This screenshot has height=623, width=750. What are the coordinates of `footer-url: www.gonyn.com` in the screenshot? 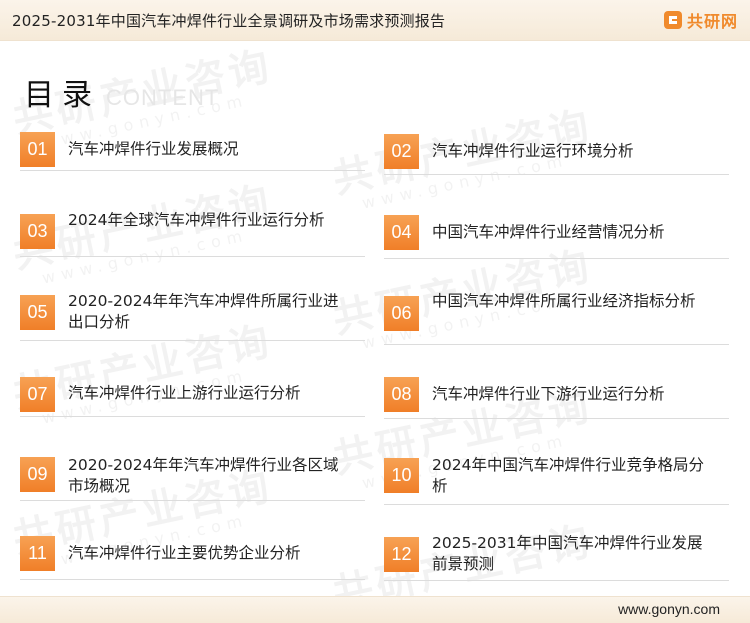 It's located at (669, 609).